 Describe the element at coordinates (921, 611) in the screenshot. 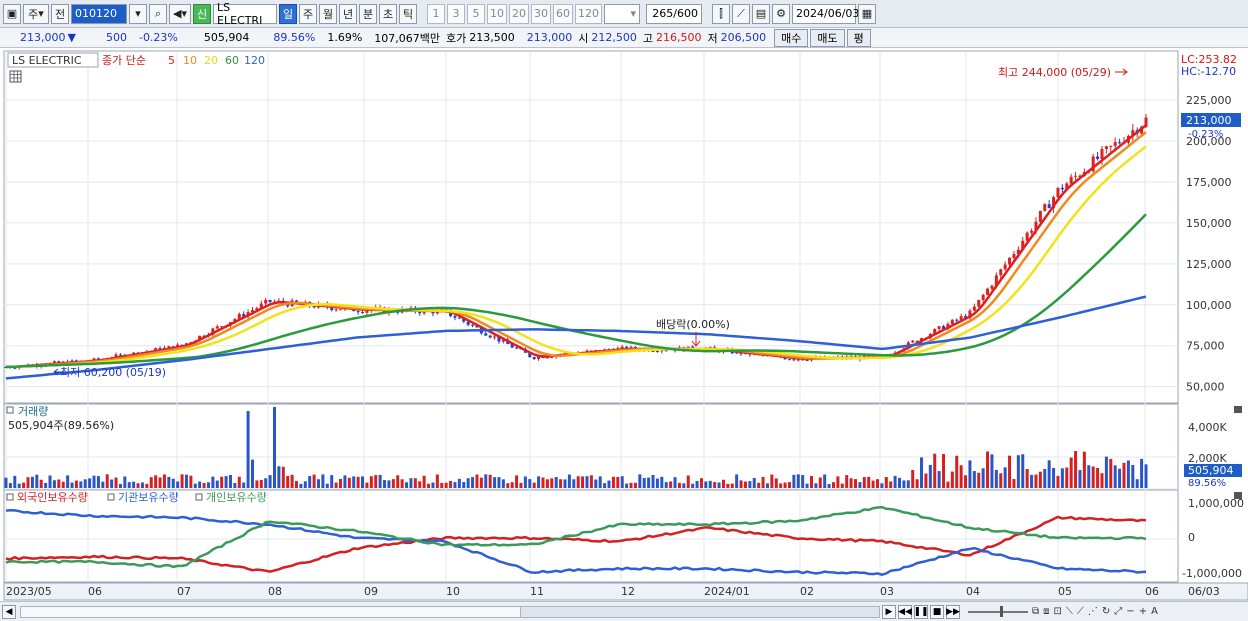

I see `pause-icon: ❚❚` at that location.